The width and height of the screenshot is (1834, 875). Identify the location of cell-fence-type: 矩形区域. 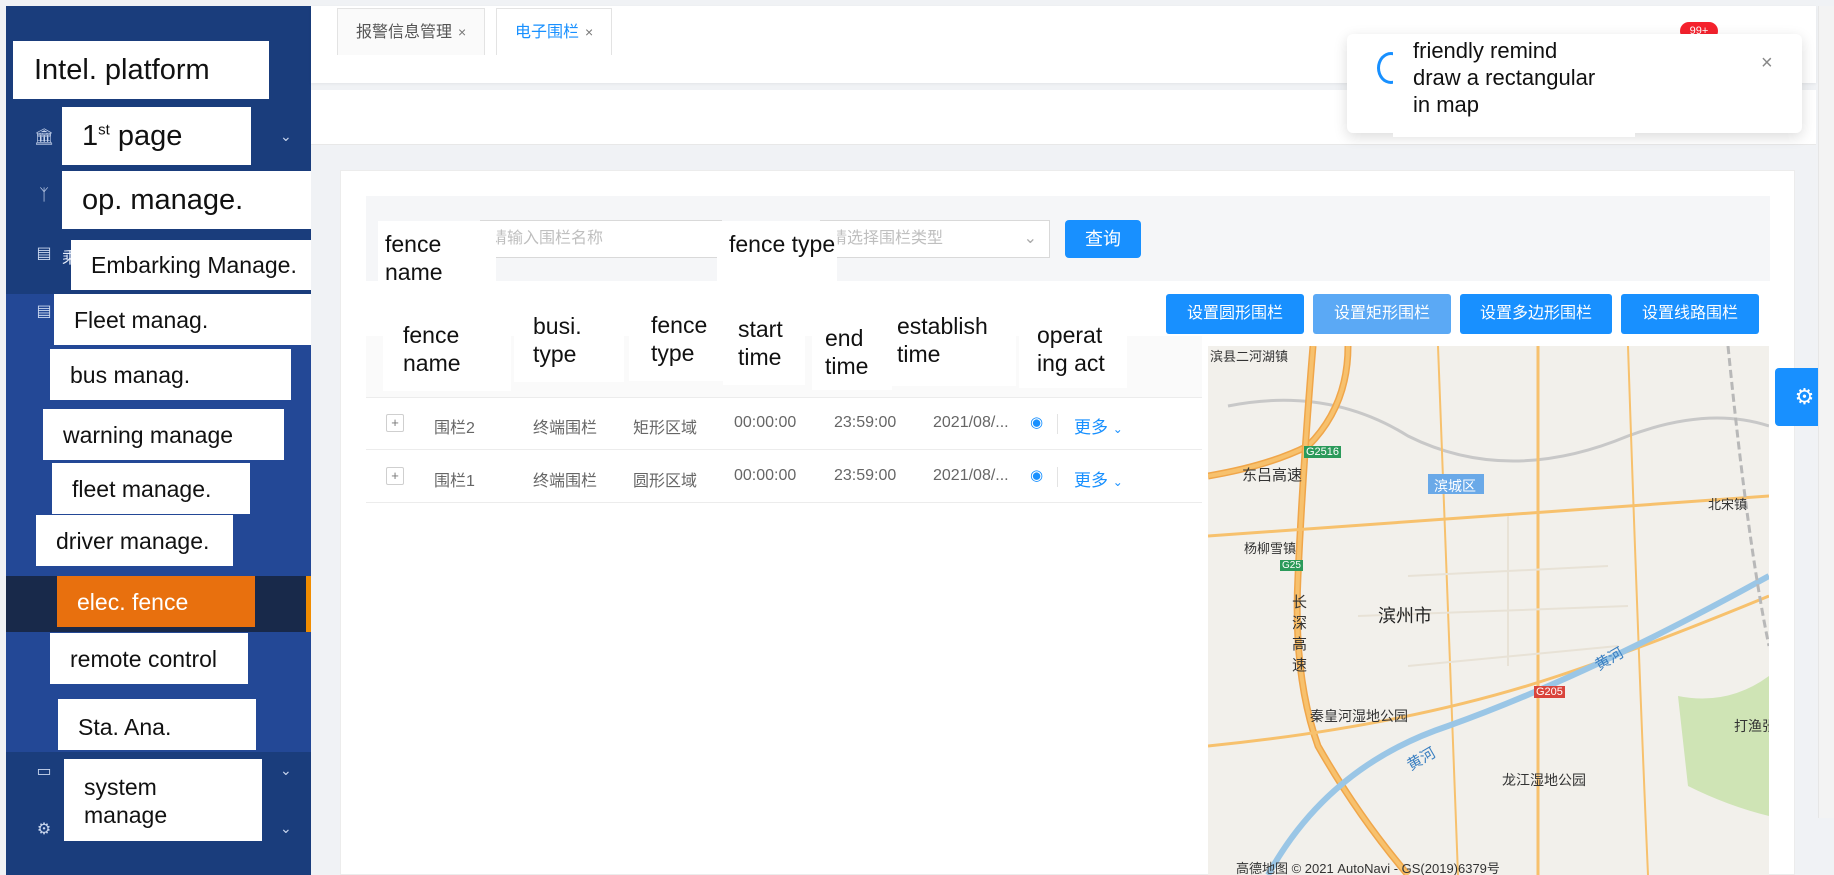
(665, 428).